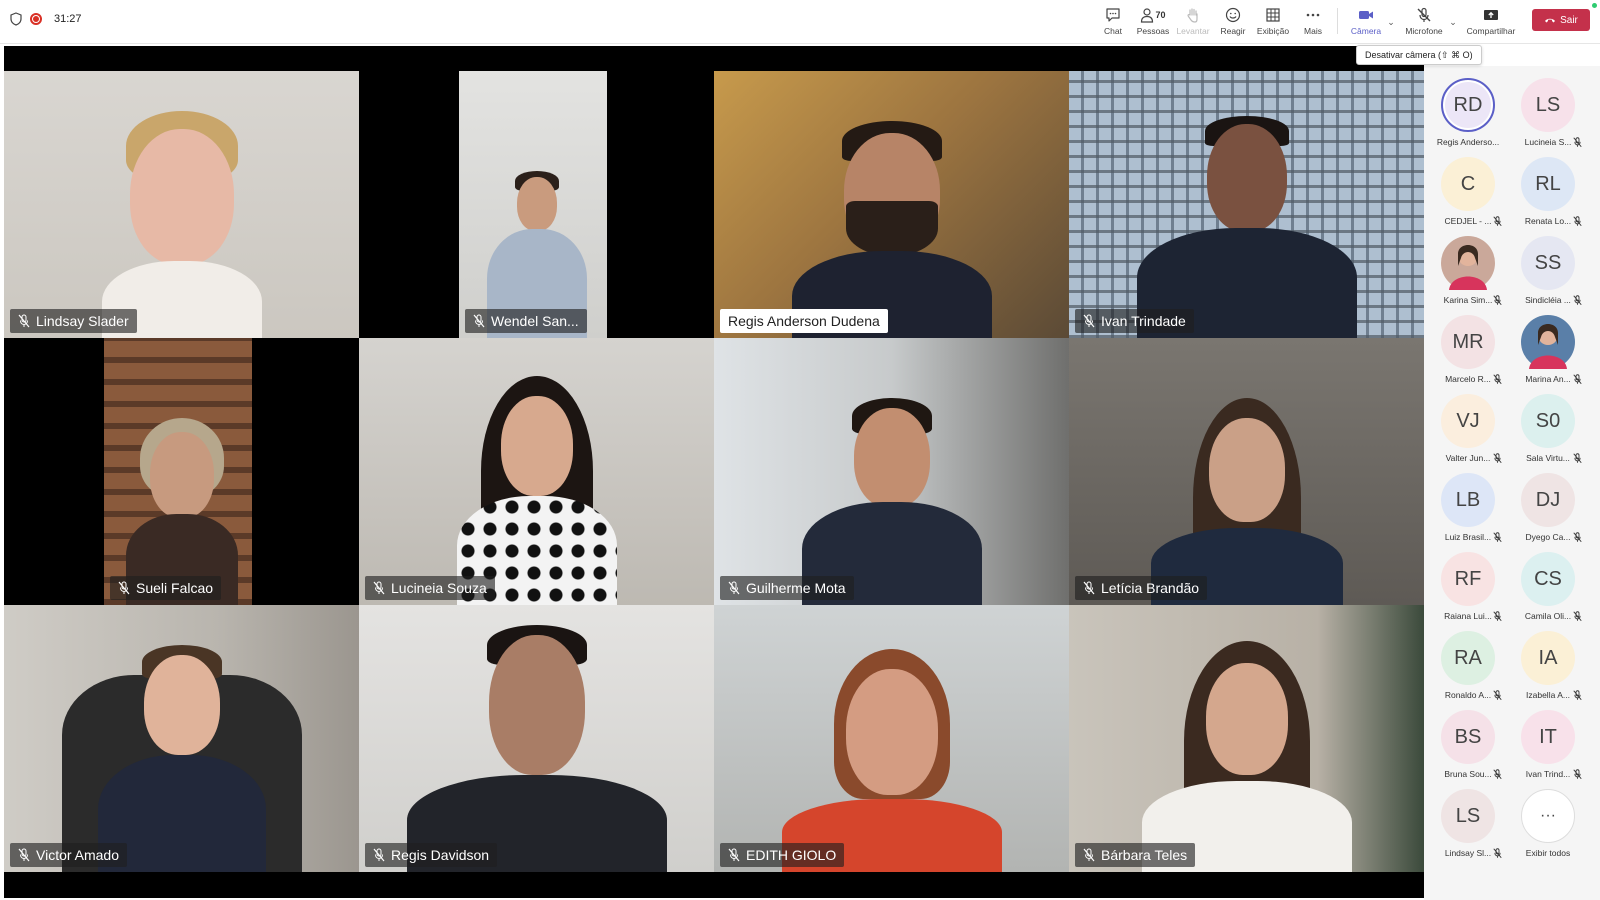 The width and height of the screenshot is (1600, 900). I want to click on participant-name-tag: Letícia Brandão, so click(1141, 588).